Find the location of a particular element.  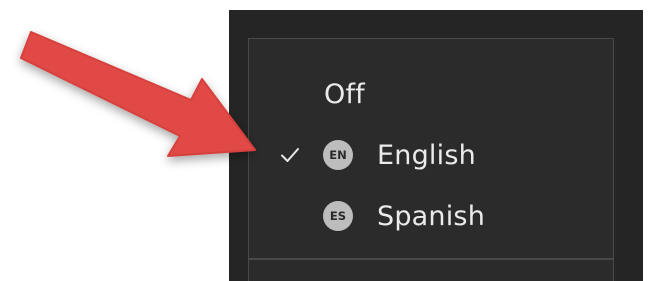

menu-item-label: English is located at coordinates (426, 155).